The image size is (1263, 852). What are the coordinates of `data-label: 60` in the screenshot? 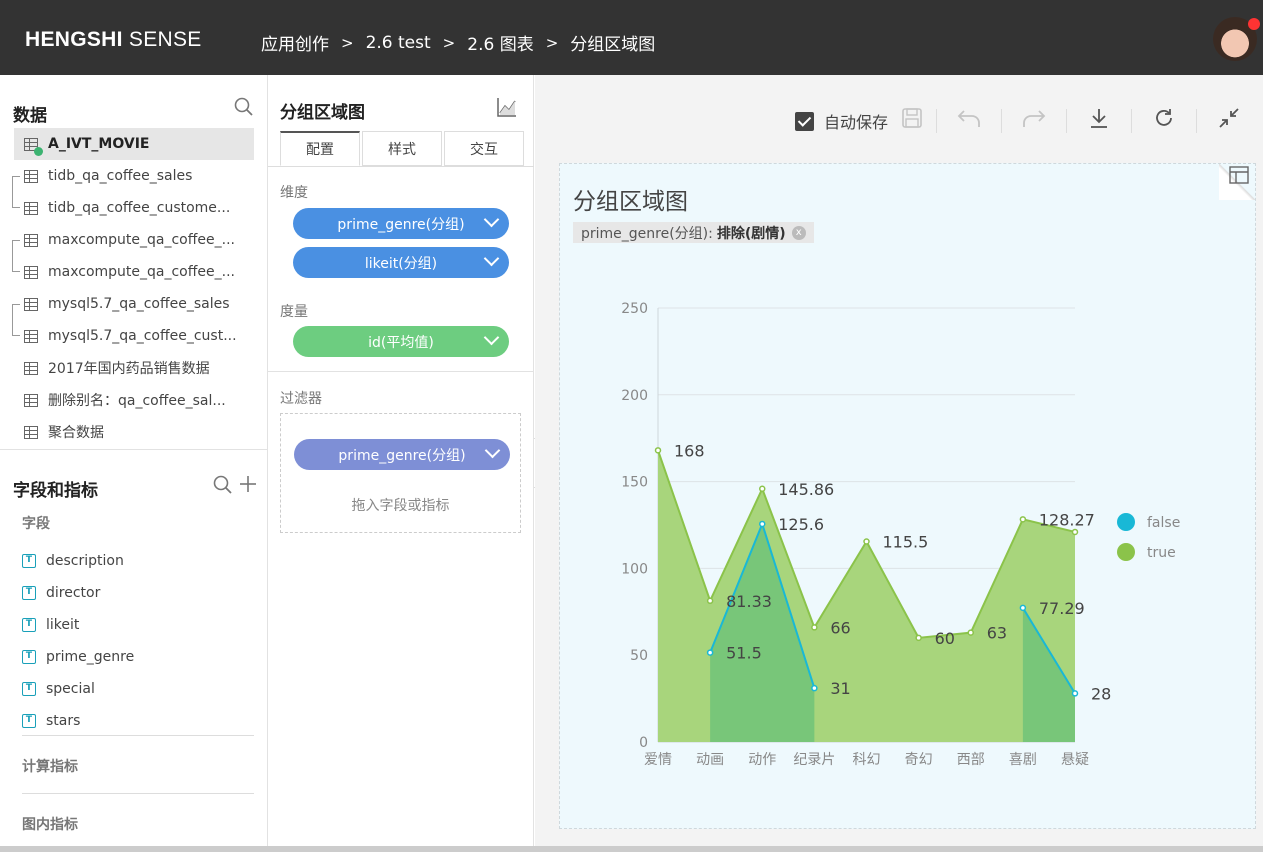 It's located at (945, 638).